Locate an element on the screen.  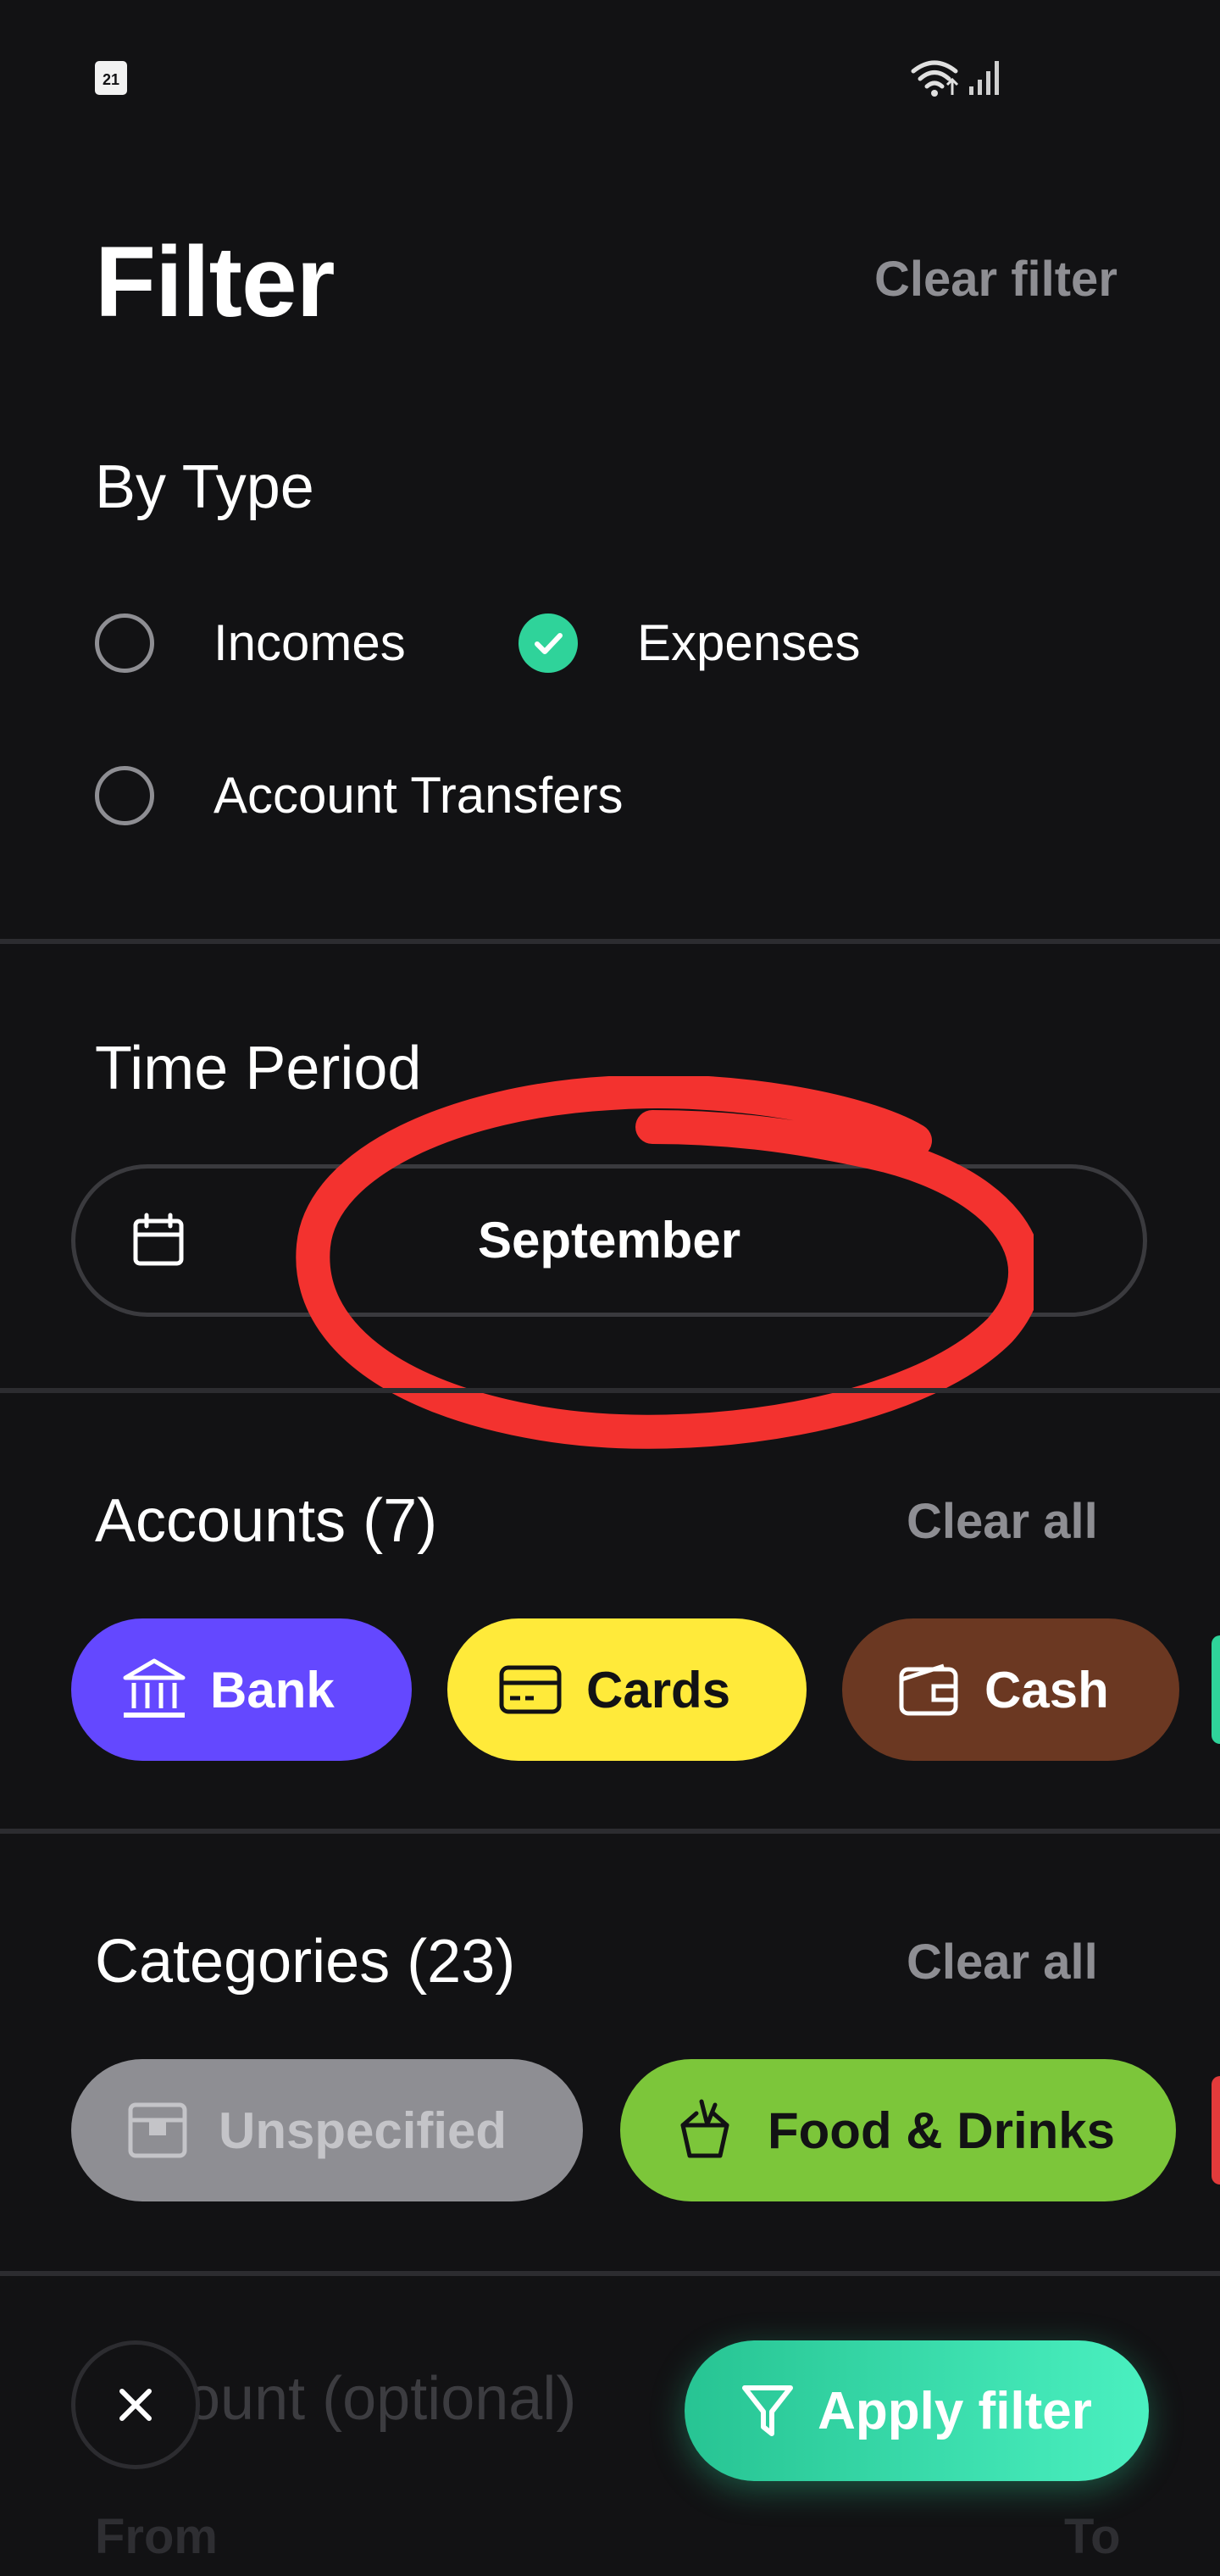
radio-expenses-label: Expenses is located at coordinates (749, 643).